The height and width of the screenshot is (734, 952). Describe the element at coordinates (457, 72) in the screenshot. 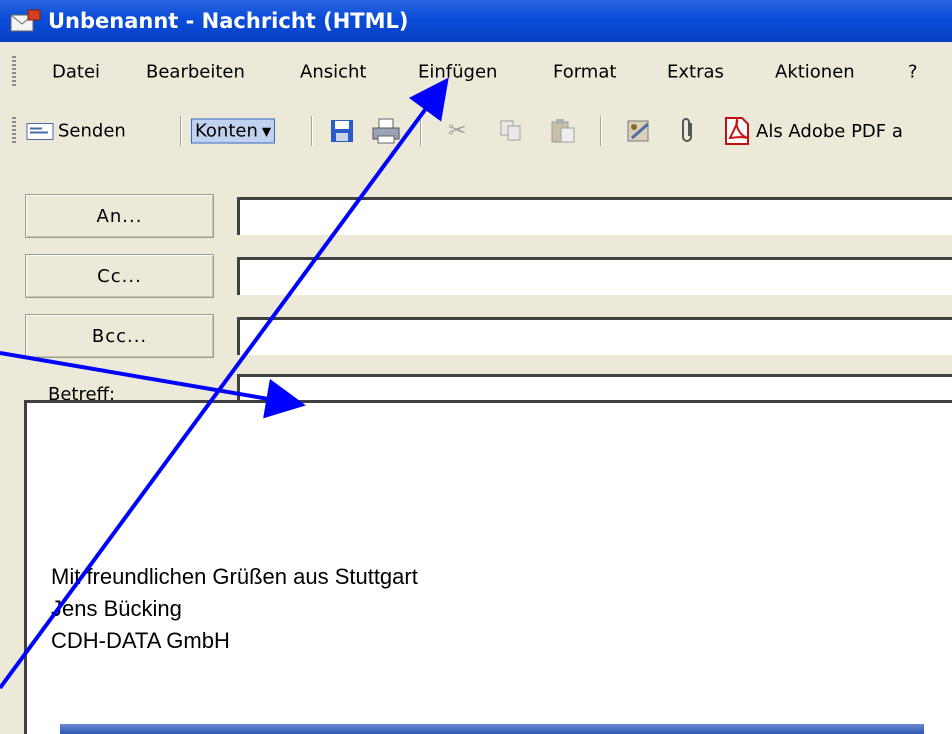

I see `menu-einfuegen: Einfügen` at that location.